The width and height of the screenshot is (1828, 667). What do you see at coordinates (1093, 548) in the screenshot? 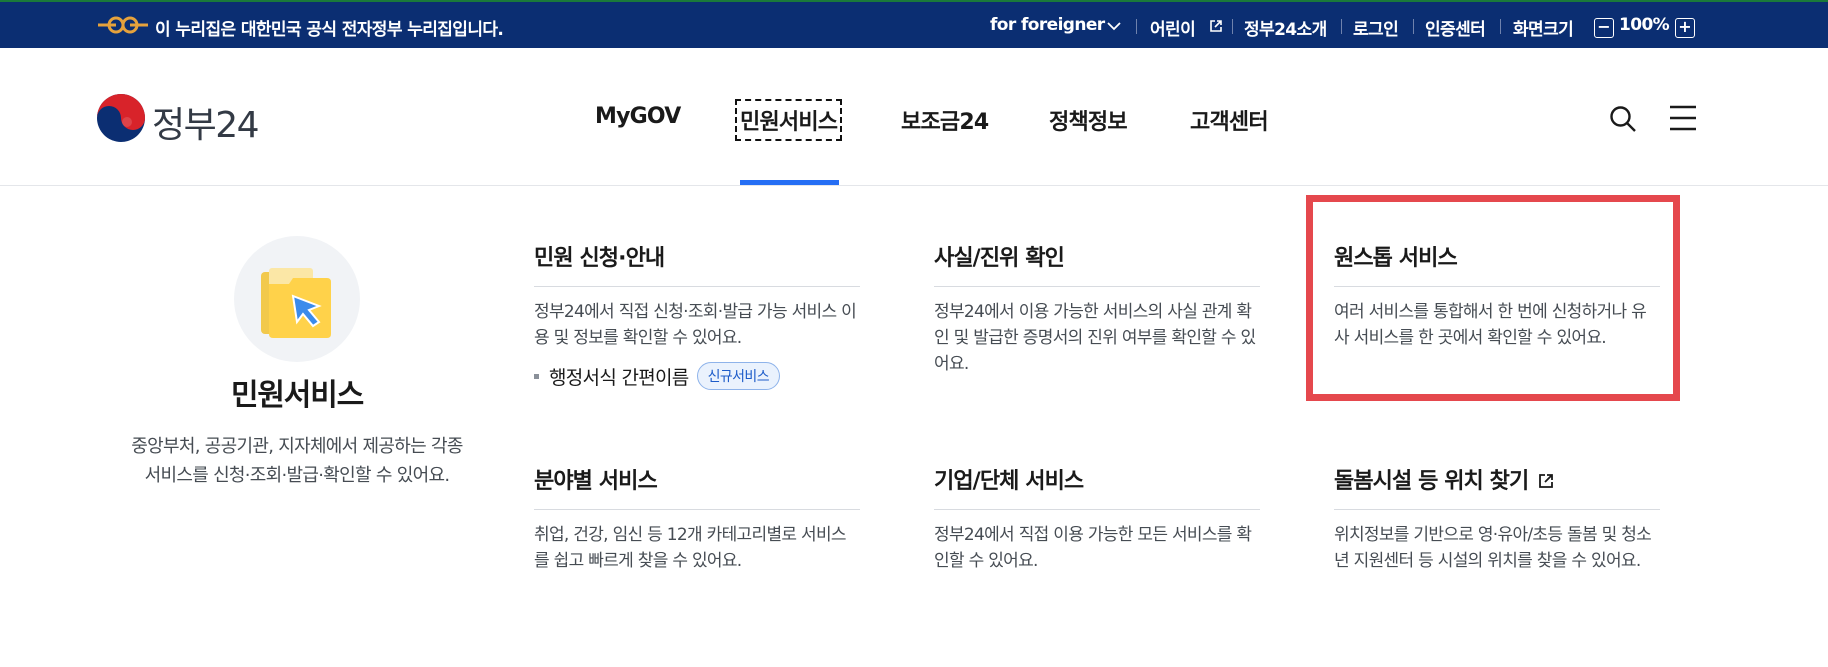
I see `menu-card-description: 정부24에서 직접 이용 가능한 모든 서비스를 확인할 수 있어요.` at bounding box center [1093, 548].